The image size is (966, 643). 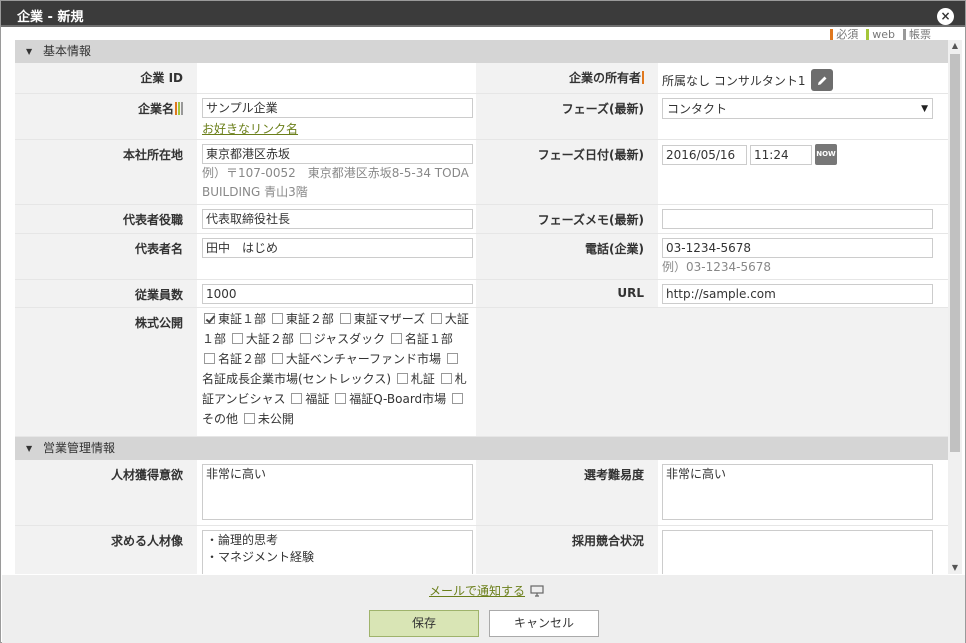 I want to click on listing-option: 名証２部, so click(x=234, y=359).